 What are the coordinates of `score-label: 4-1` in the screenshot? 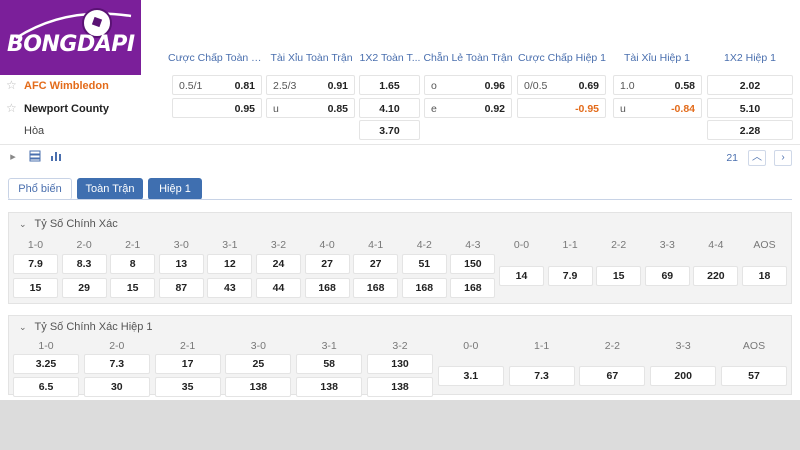 It's located at (376, 245).